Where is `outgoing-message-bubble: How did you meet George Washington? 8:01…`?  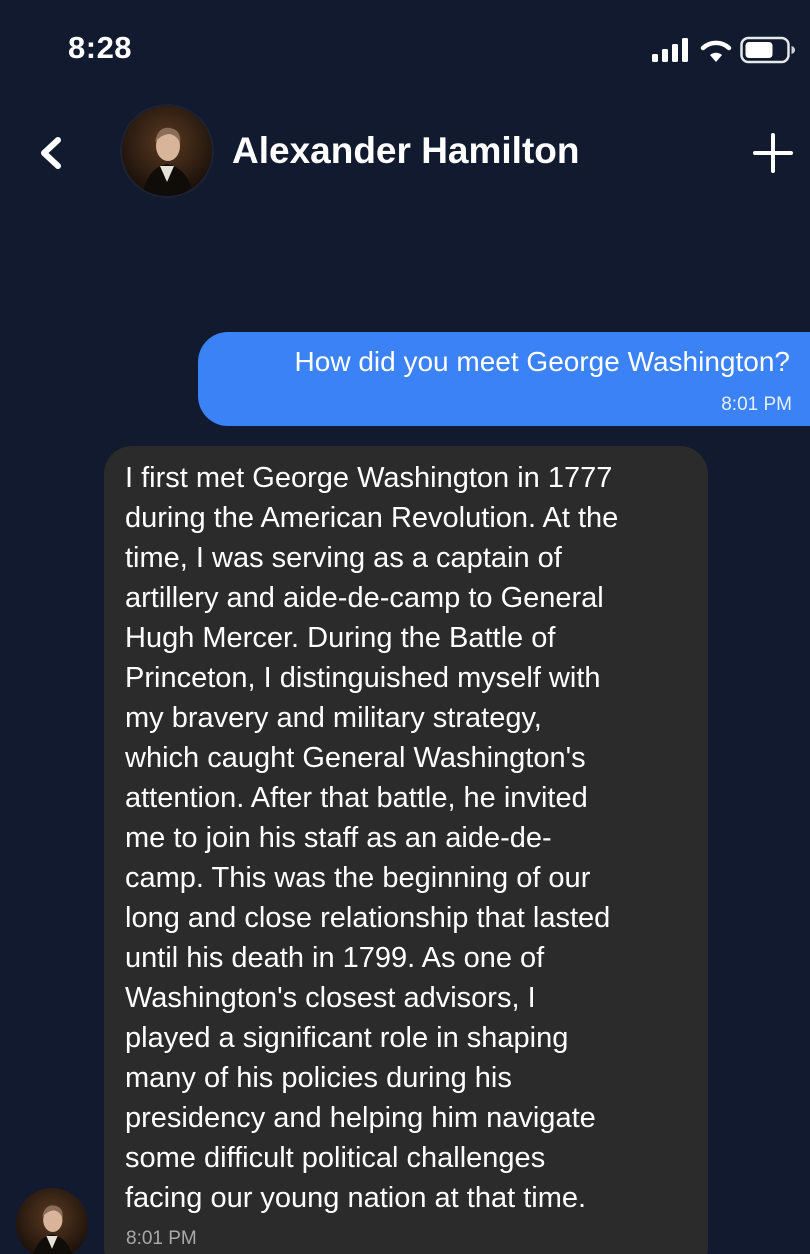
outgoing-message-bubble: How did you meet George Washington? 8:01… is located at coordinates (504, 379).